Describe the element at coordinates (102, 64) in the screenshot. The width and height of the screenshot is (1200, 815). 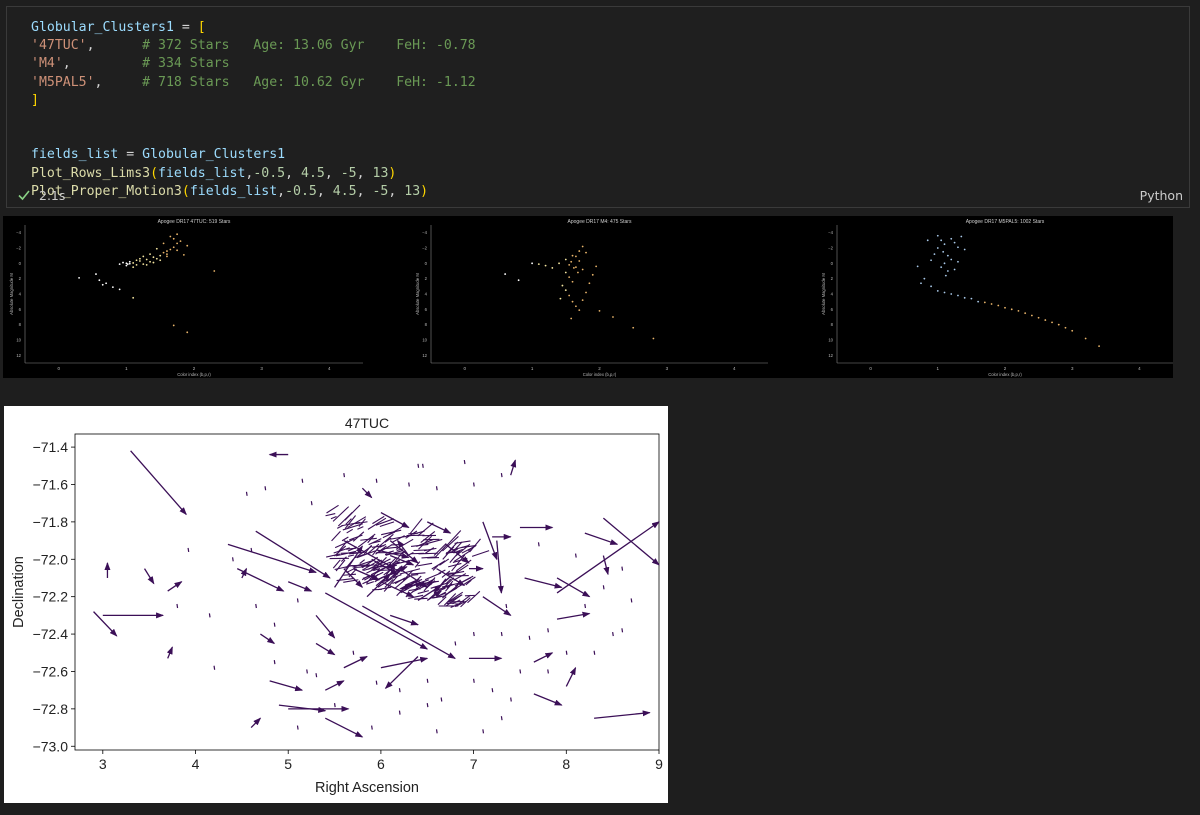
I see `code-token: ,` at that location.